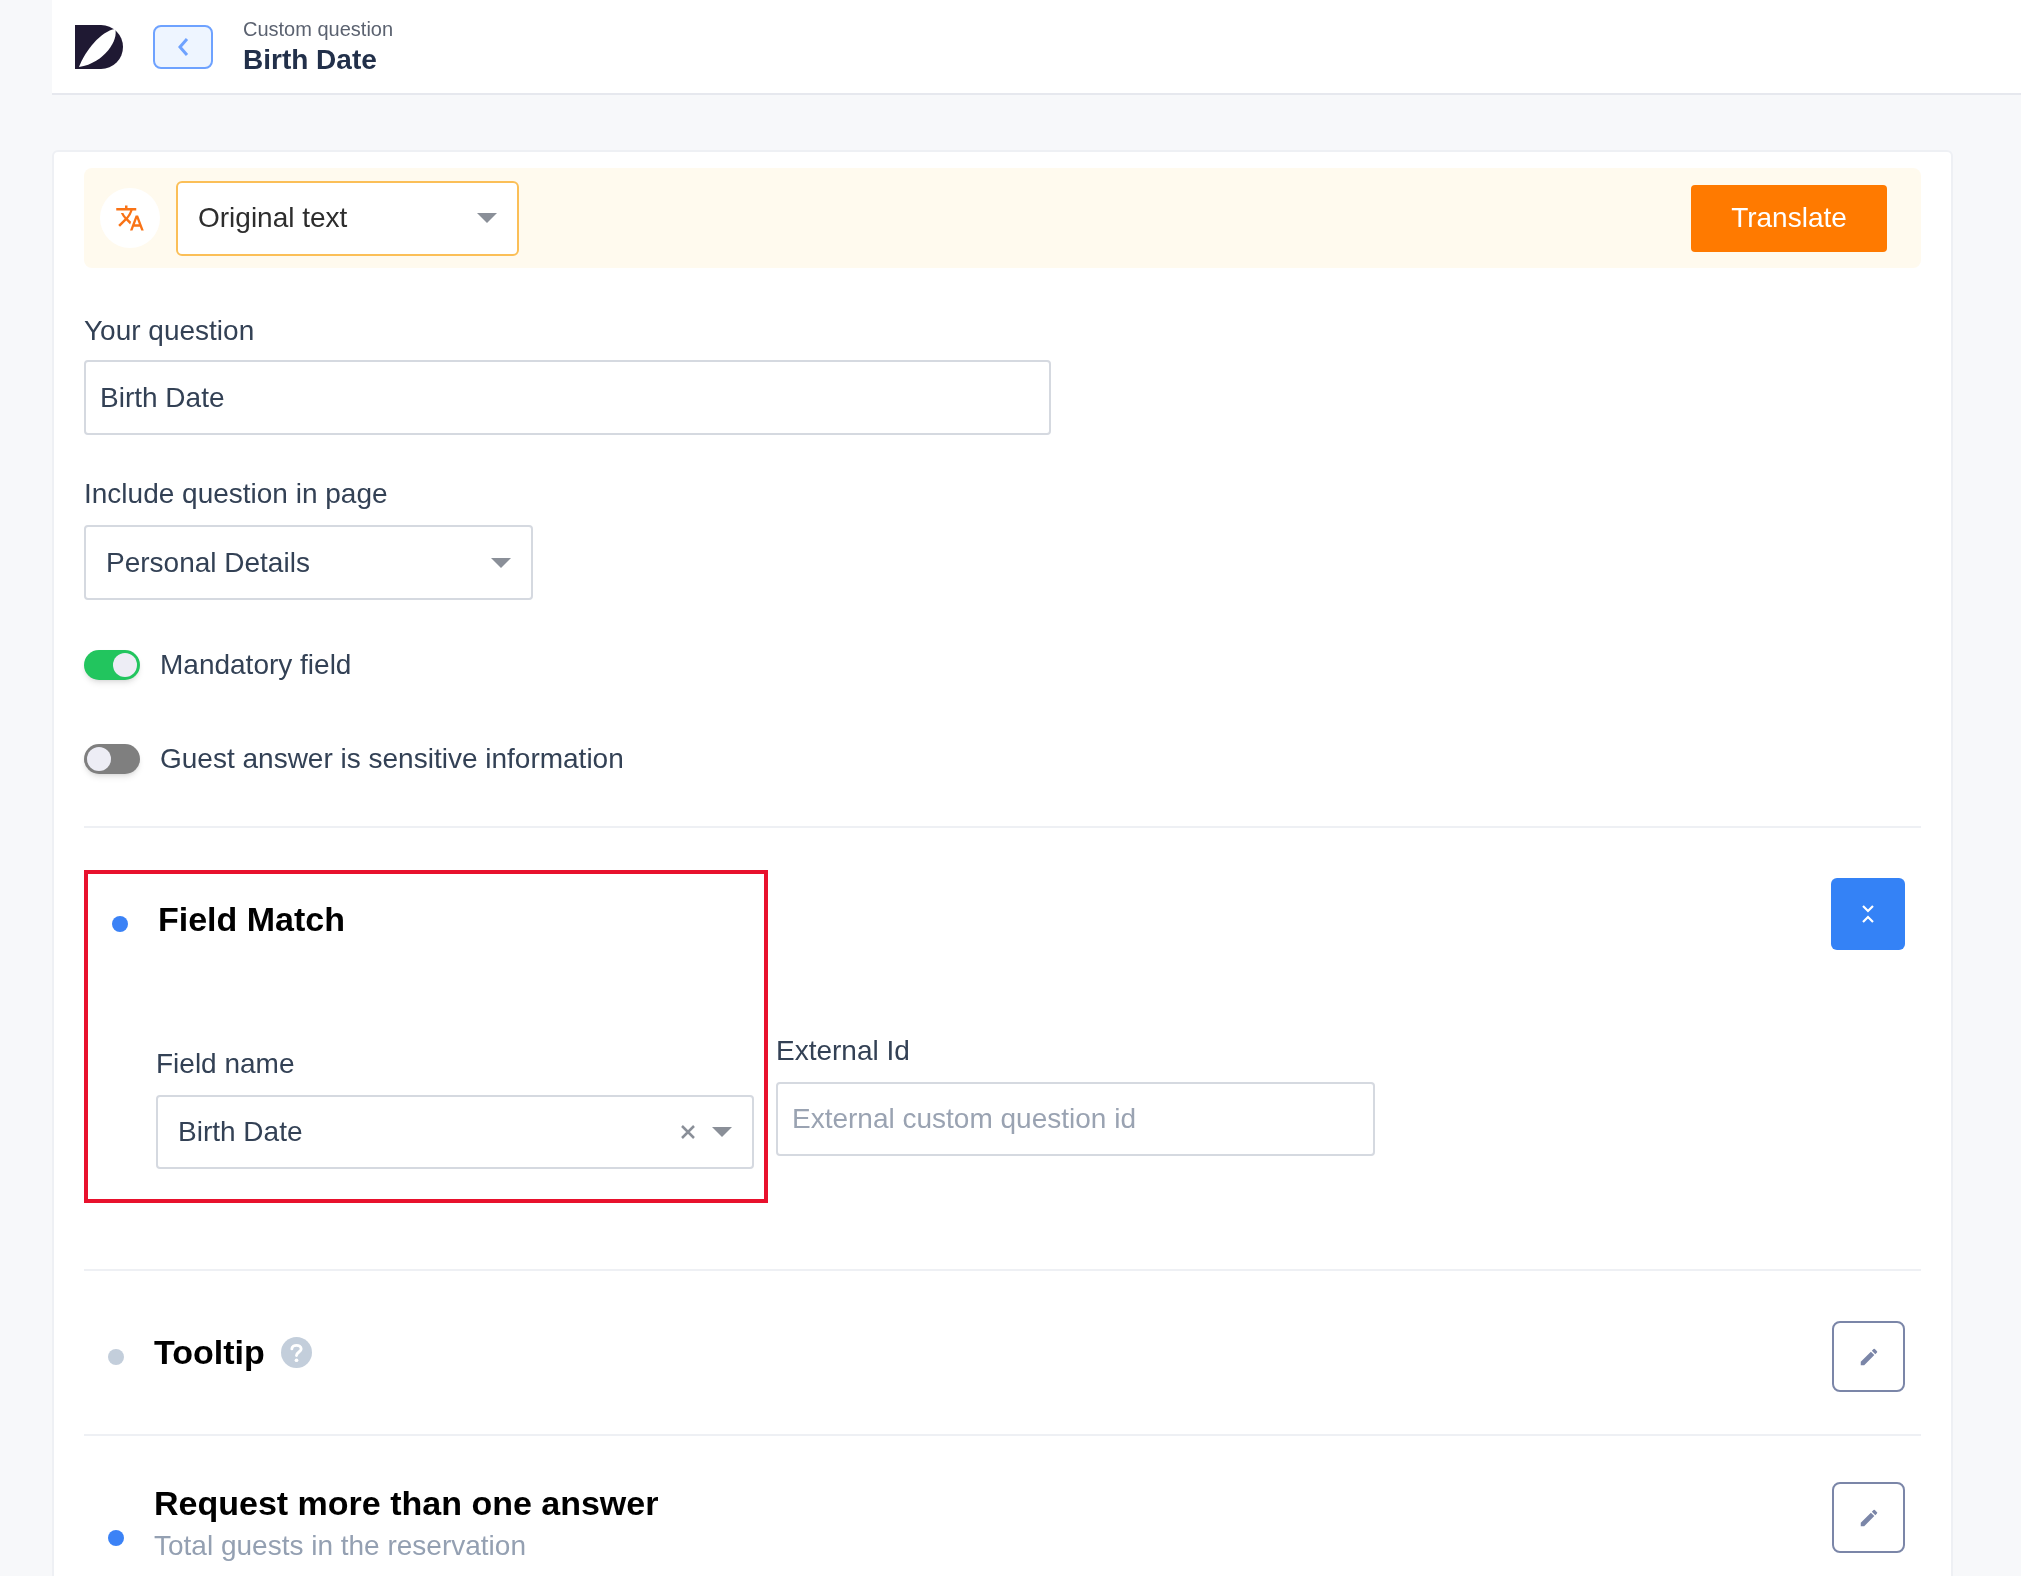 The image size is (2021, 1576). Describe the element at coordinates (236, 494) in the screenshot. I see `page-select-label: Include question in page` at that location.